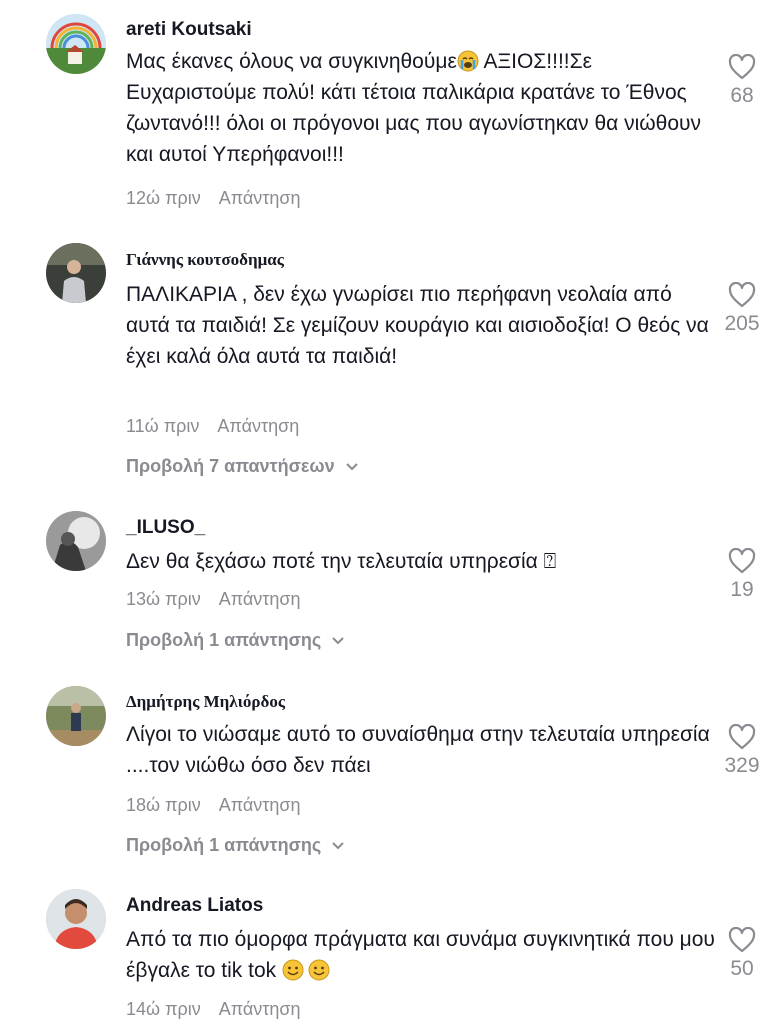  Describe the element at coordinates (742, 751) in the screenshot. I see `like-button: 329` at that location.